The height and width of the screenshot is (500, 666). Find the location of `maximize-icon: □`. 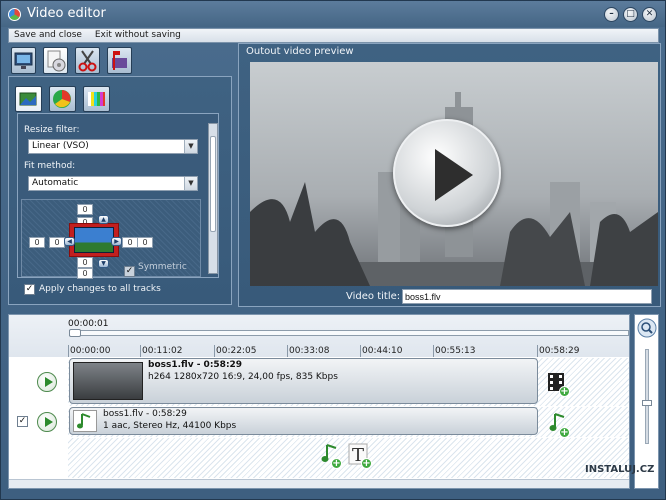

maximize-icon: □ is located at coordinates (630, 14).